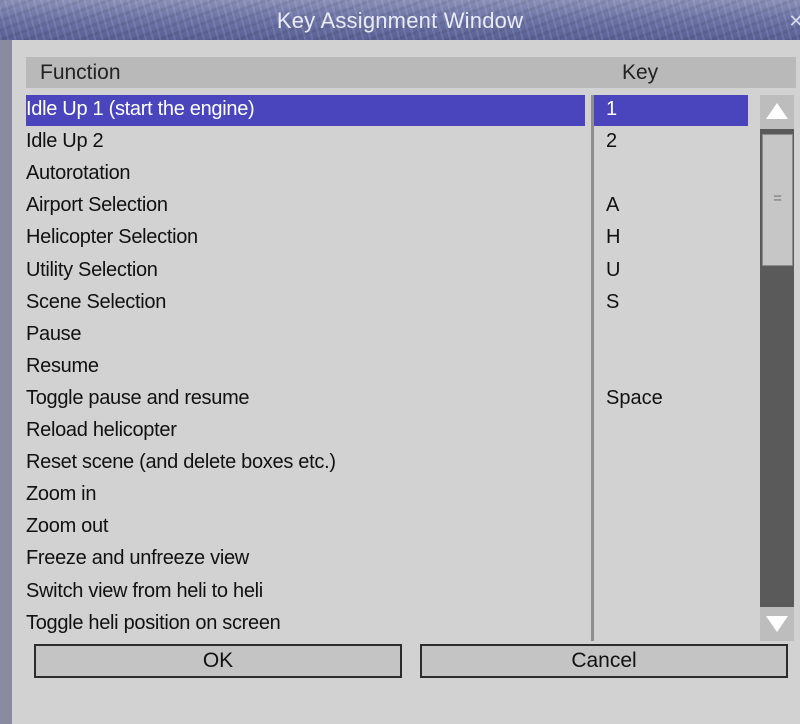 This screenshot has height=724, width=800. Describe the element at coordinates (153, 622) in the screenshot. I see `function-cell: Toggle heli position on screen` at that location.